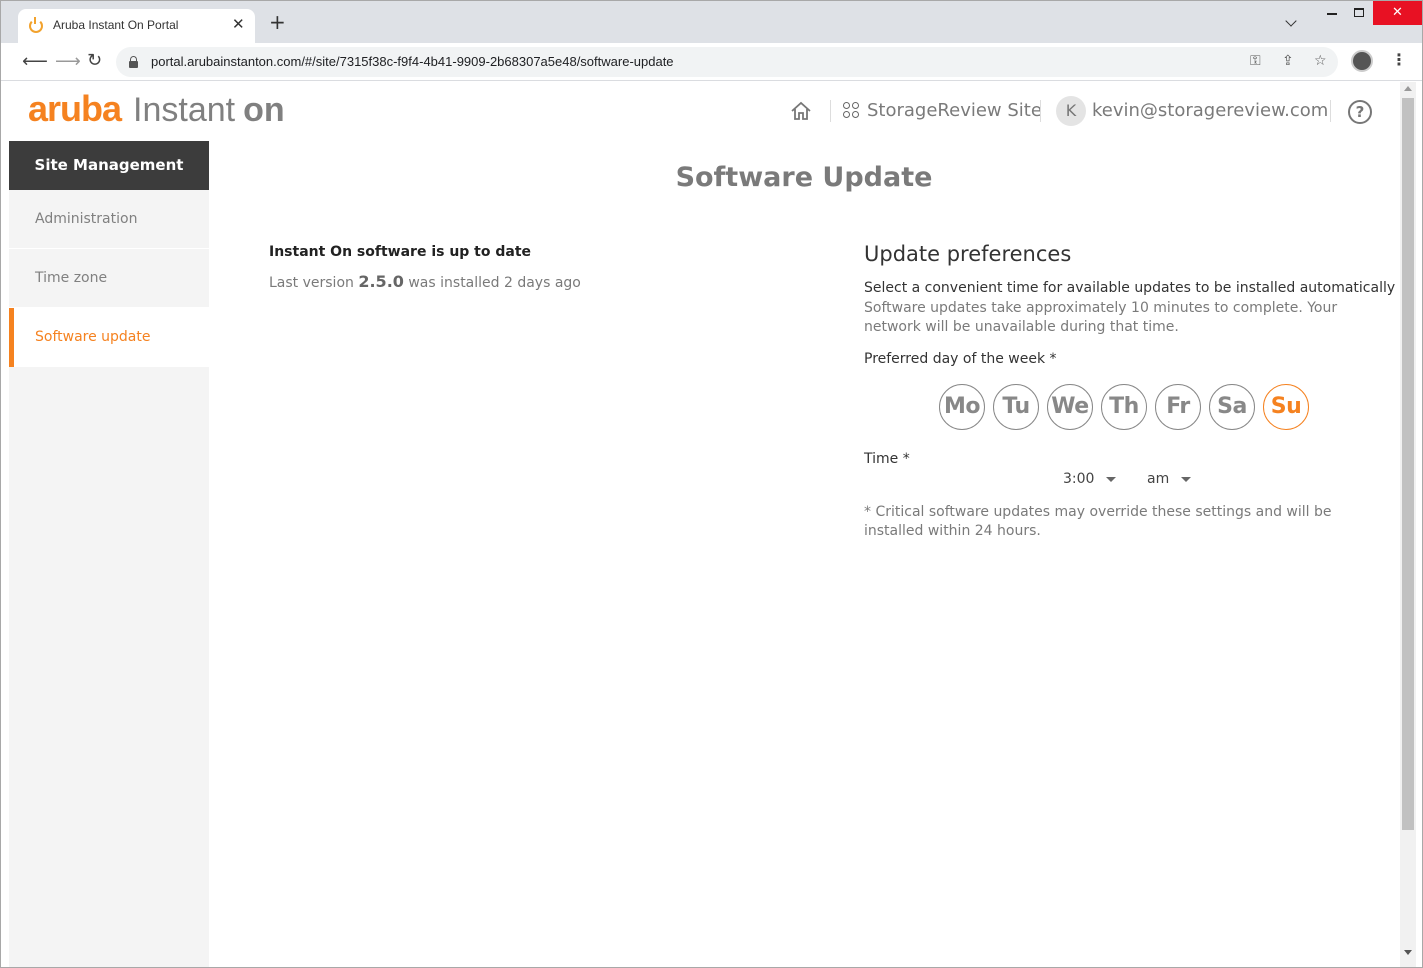 The width and height of the screenshot is (1423, 968). I want to click on sidebar-item-time-zone: Time zone, so click(109, 278).